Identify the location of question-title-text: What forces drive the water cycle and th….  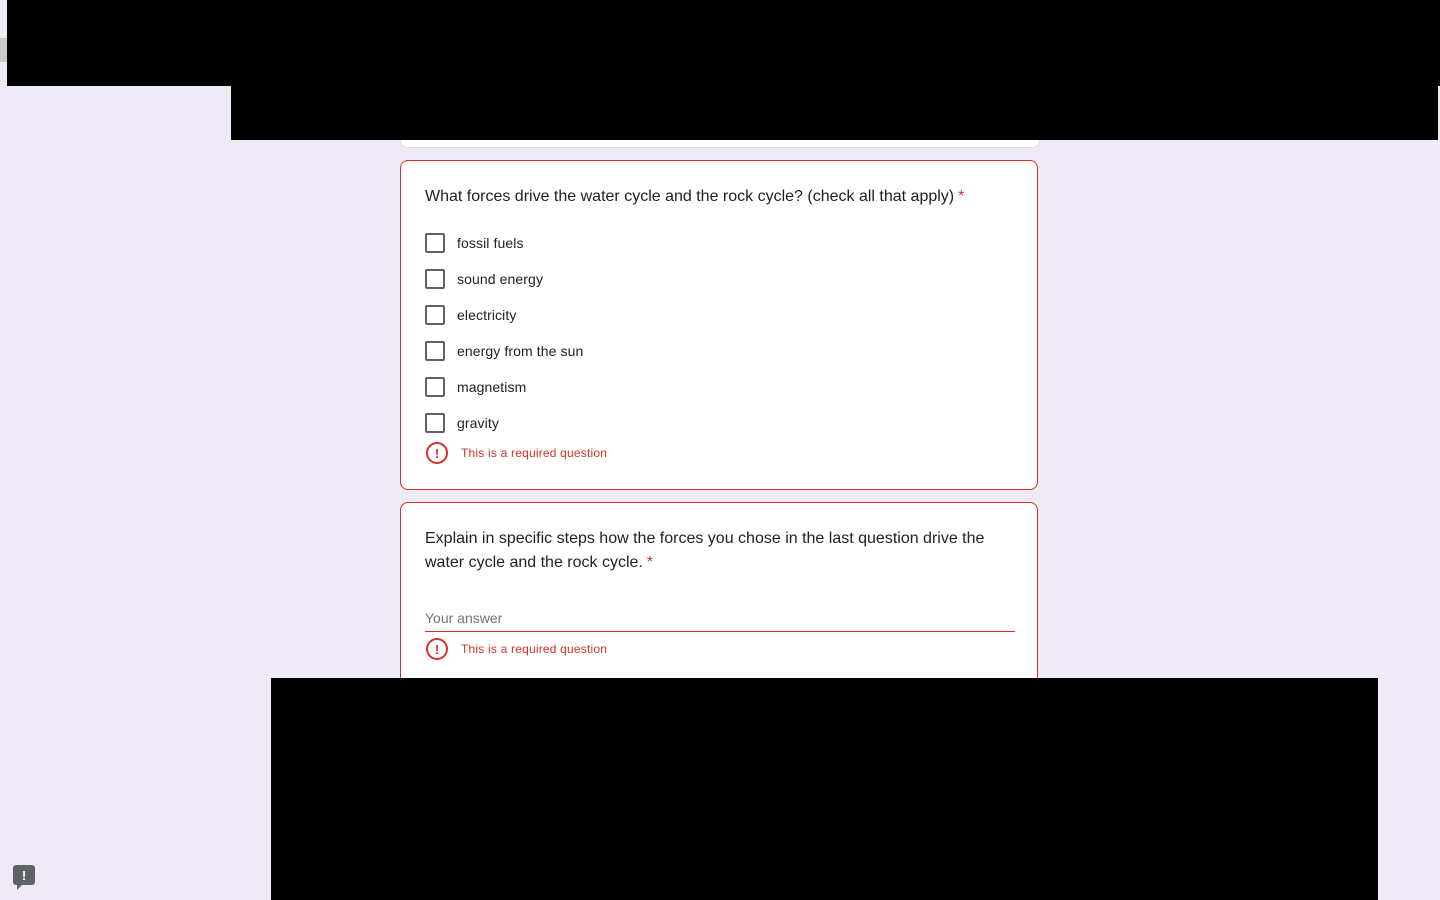
(690, 196).